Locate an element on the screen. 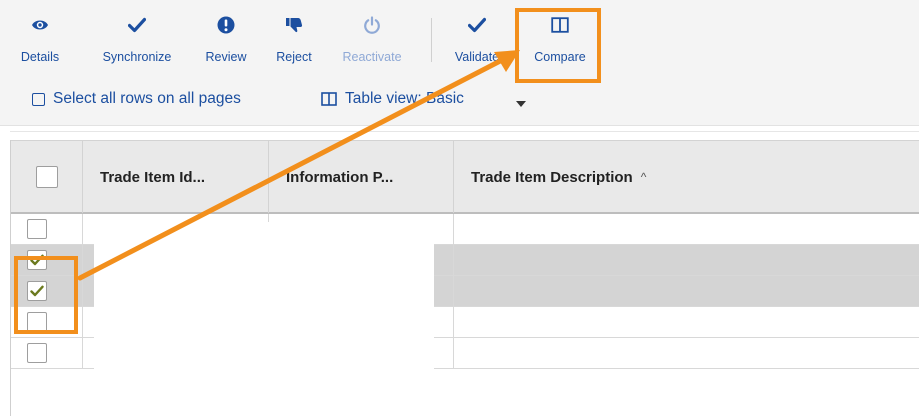 This screenshot has width=919, height=416. select-all-rows-toggle: Select all rows on all pages is located at coordinates (136, 99).